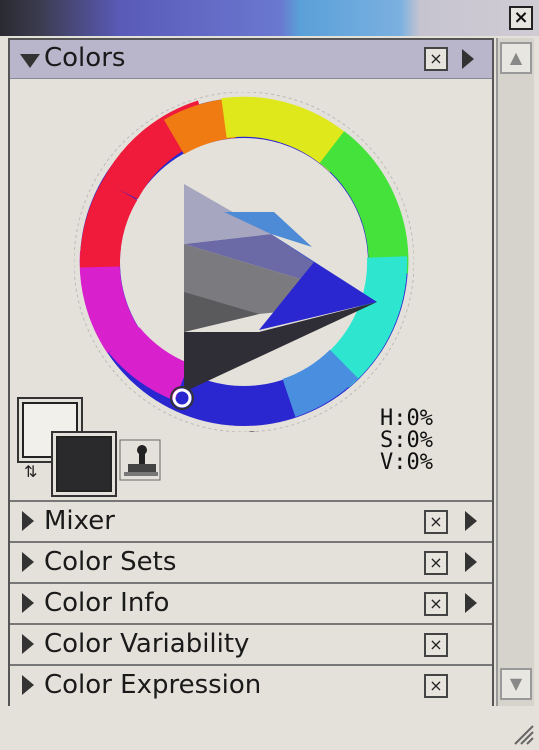  I want to click on color-expression-close-button: ×, so click(436, 686).